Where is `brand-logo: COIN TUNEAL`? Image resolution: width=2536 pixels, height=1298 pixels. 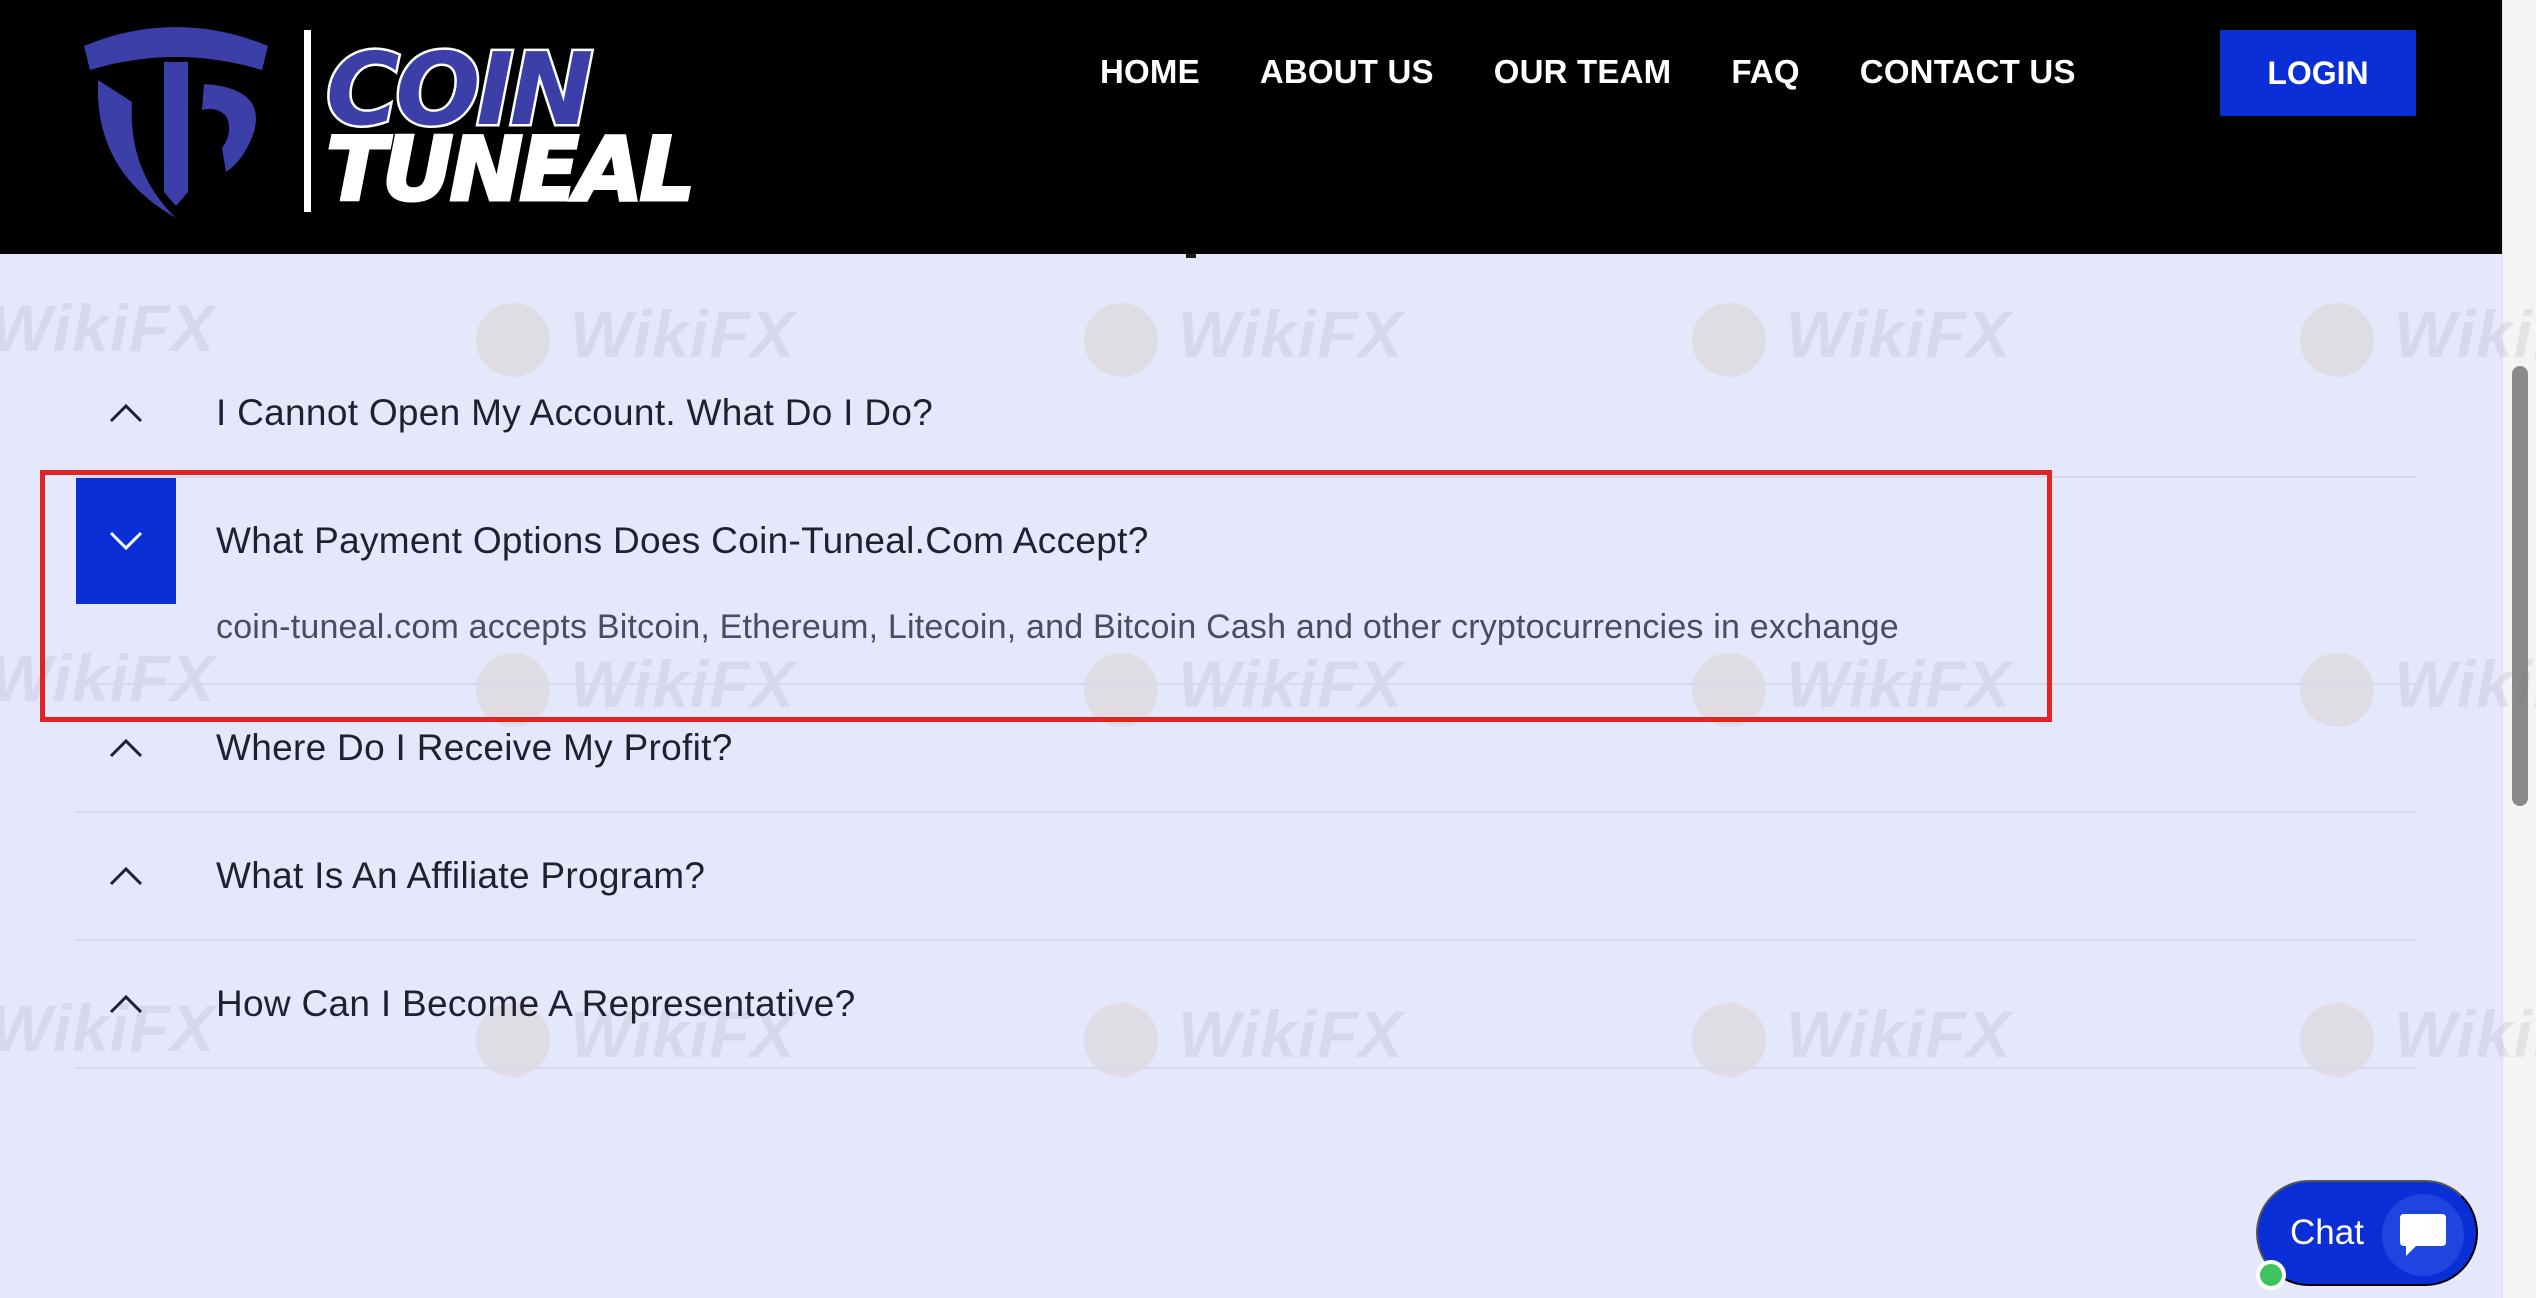 brand-logo: COIN TUNEAL is located at coordinates (386, 121).